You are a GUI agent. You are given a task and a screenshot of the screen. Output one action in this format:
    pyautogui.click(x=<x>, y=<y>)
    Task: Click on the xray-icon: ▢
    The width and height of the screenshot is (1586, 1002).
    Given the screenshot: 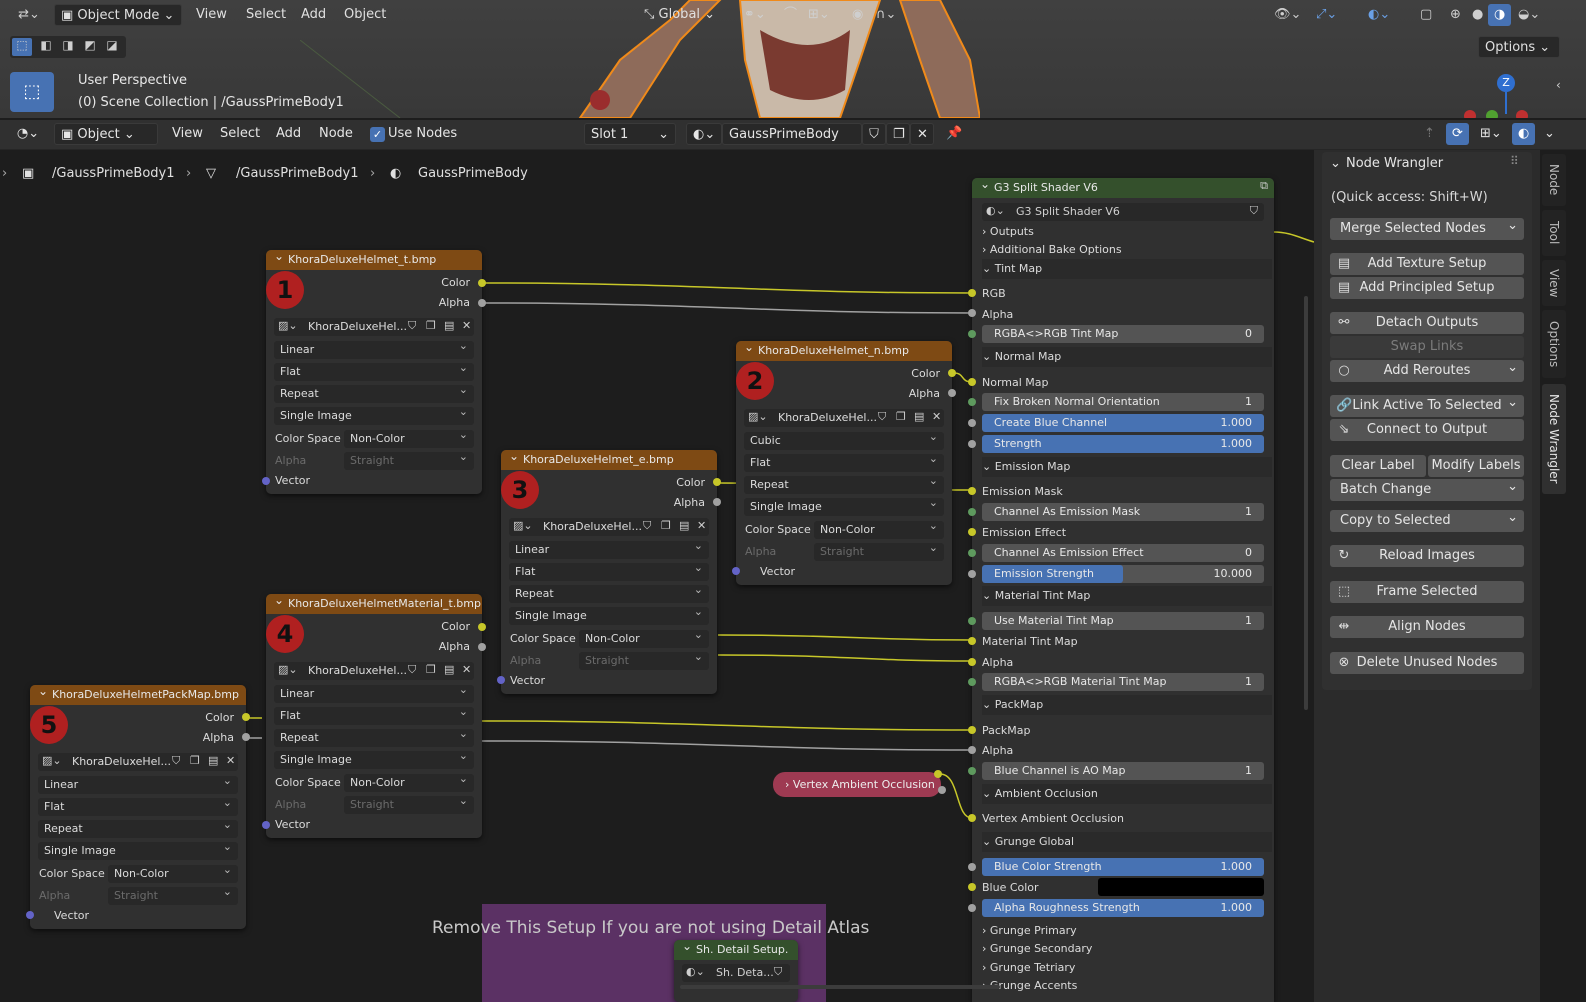 What is the action you would take?
    pyautogui.click(x=1426, y=15)
    